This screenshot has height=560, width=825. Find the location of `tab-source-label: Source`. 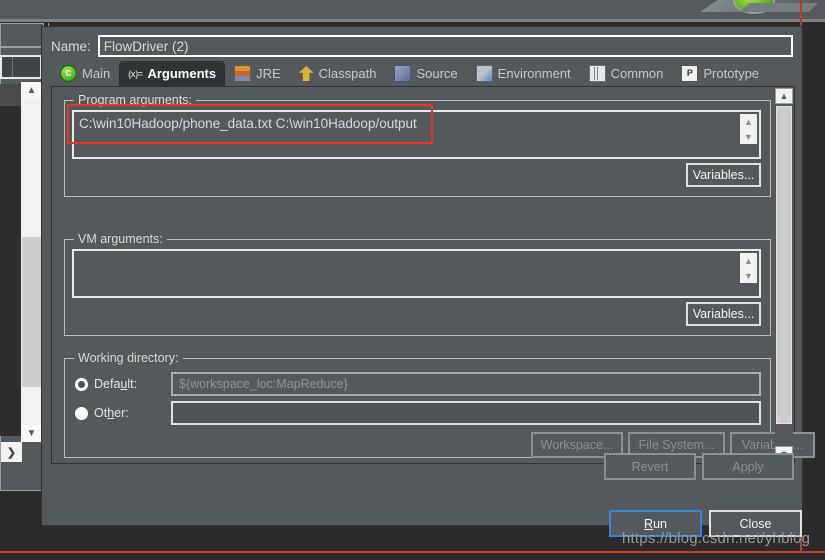

tab-source-label: Source is located at coordinates (437, 73).